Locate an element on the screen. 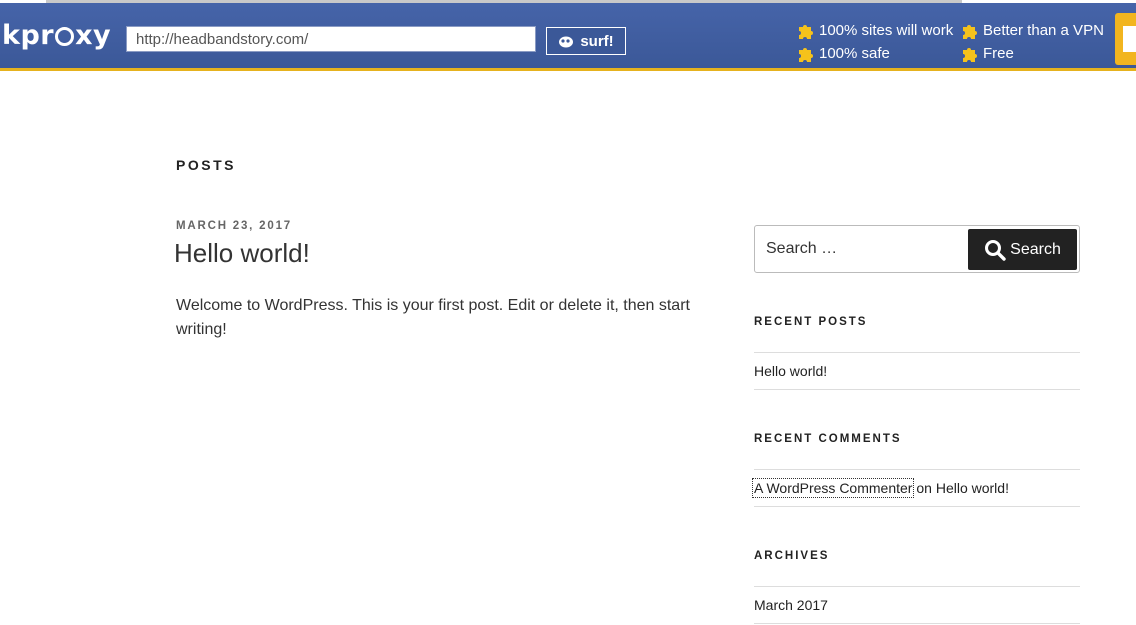 The width and height of the screenshot is (1136, 625). archive-link: March 2017 is located at coordinates (791, 605).